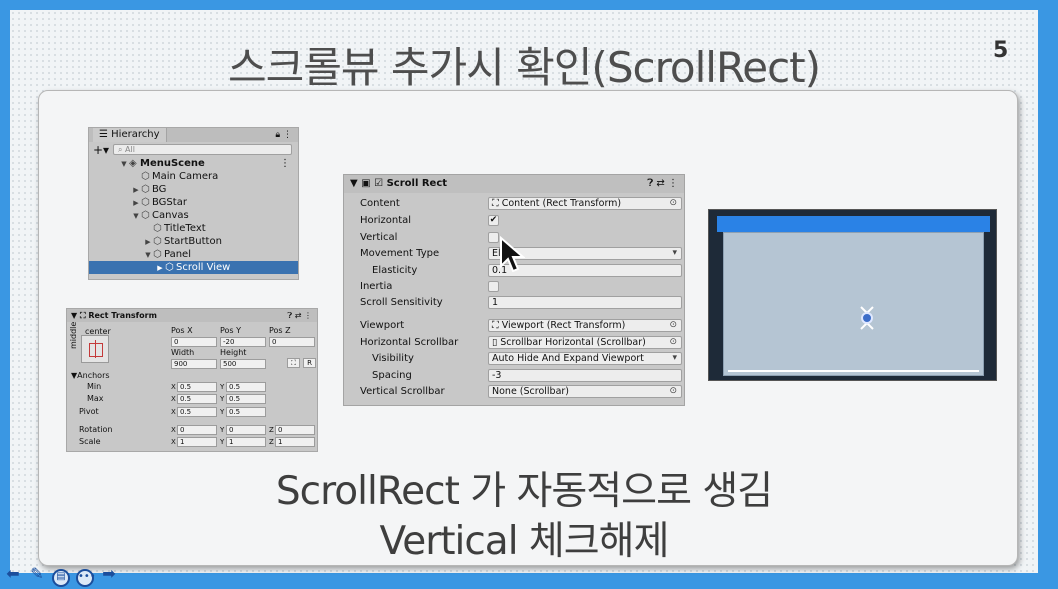 This screenshot has width=1058, height=589. I want to click on rotation-z-field: 0, so click(295, 430).